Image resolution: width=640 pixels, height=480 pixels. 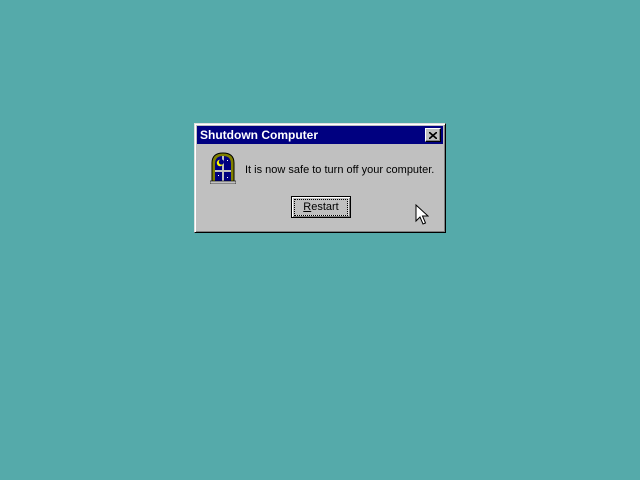 I want to click on title-bar: Shutdown Computer, so click(x=320, y=135).